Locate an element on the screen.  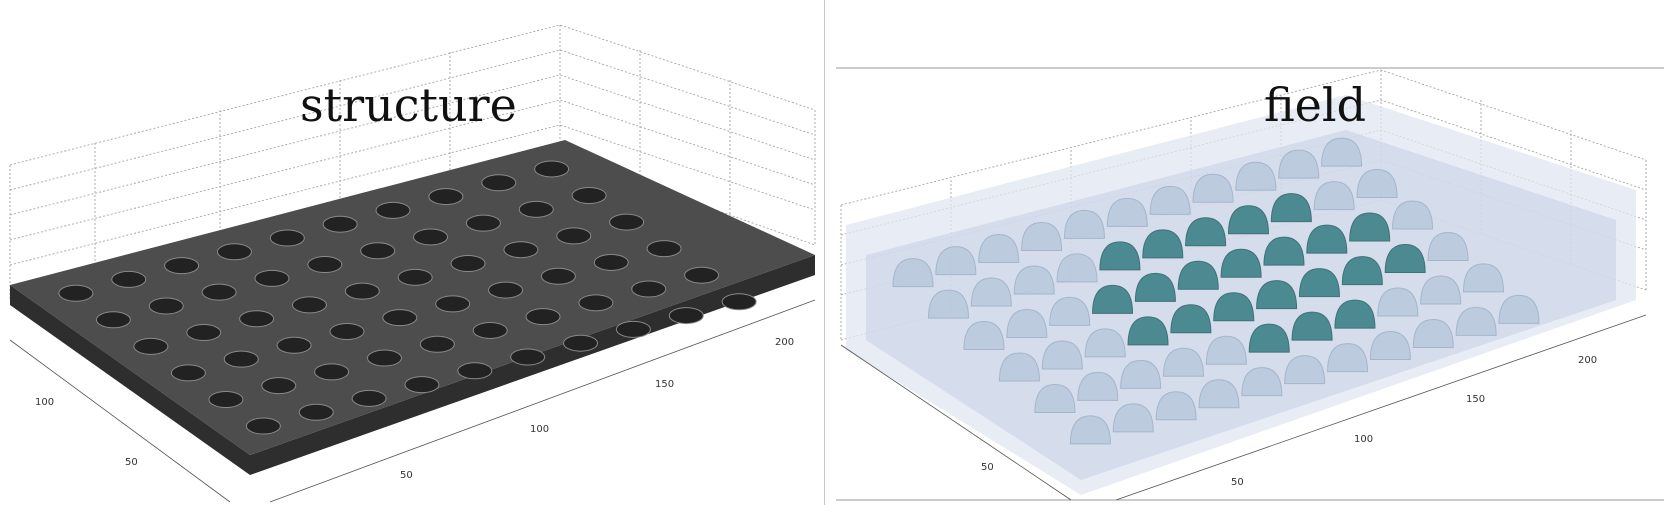
structure-tick-x-150: 150 is located at coordinates (664, 384).